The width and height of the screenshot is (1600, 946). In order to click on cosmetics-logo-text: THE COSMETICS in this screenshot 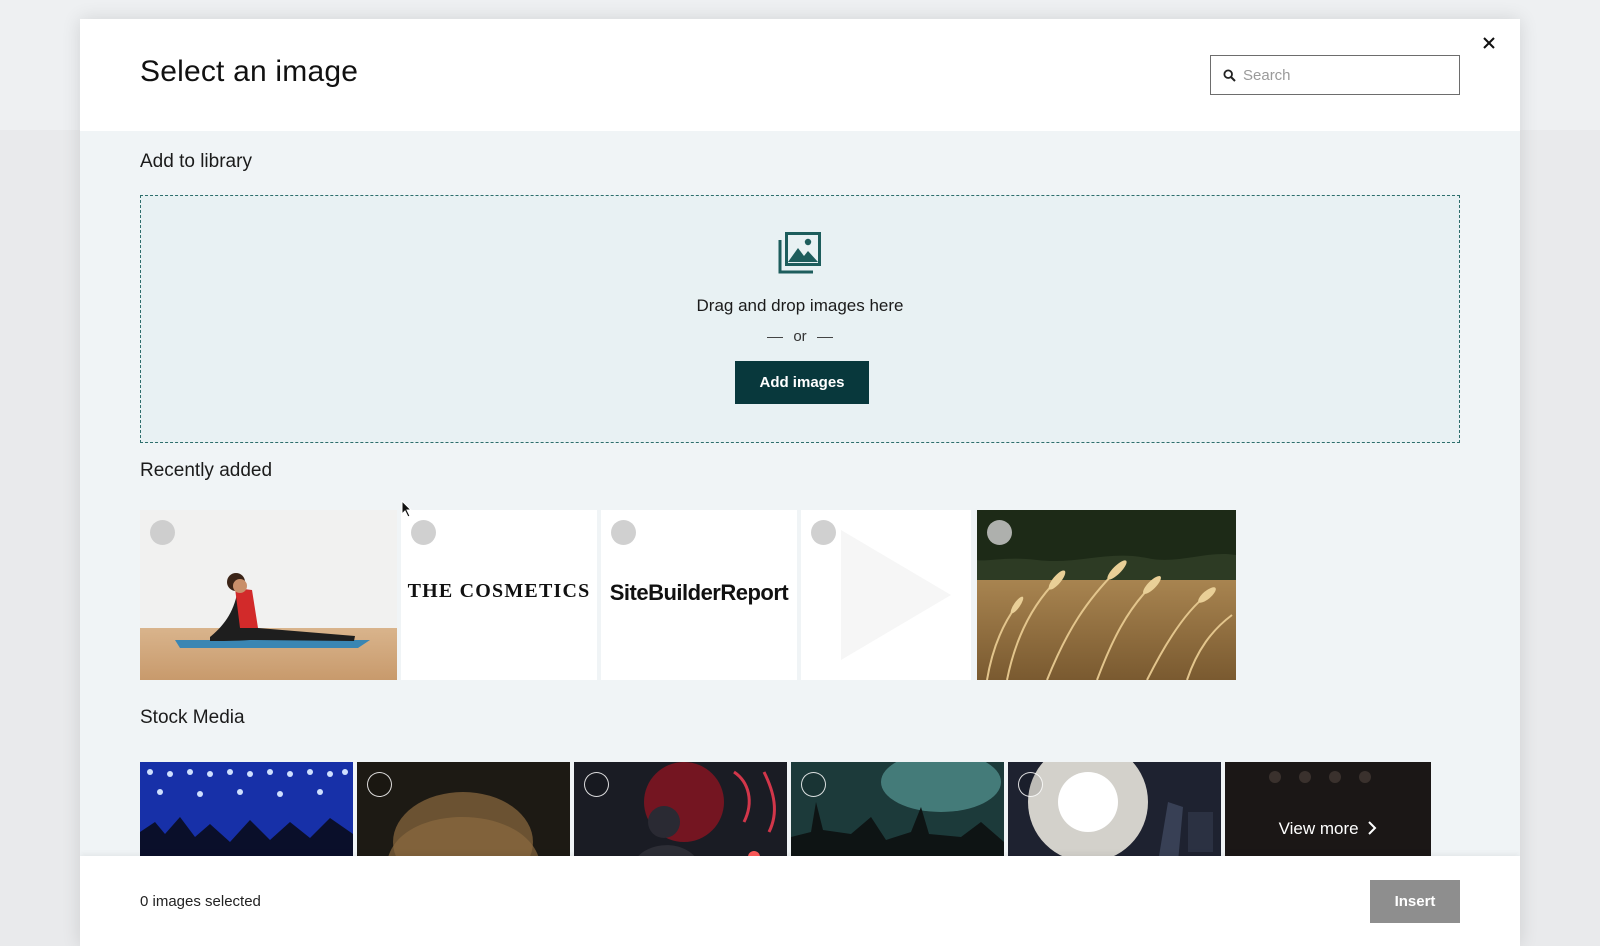, I will do `click(499, 591)`.